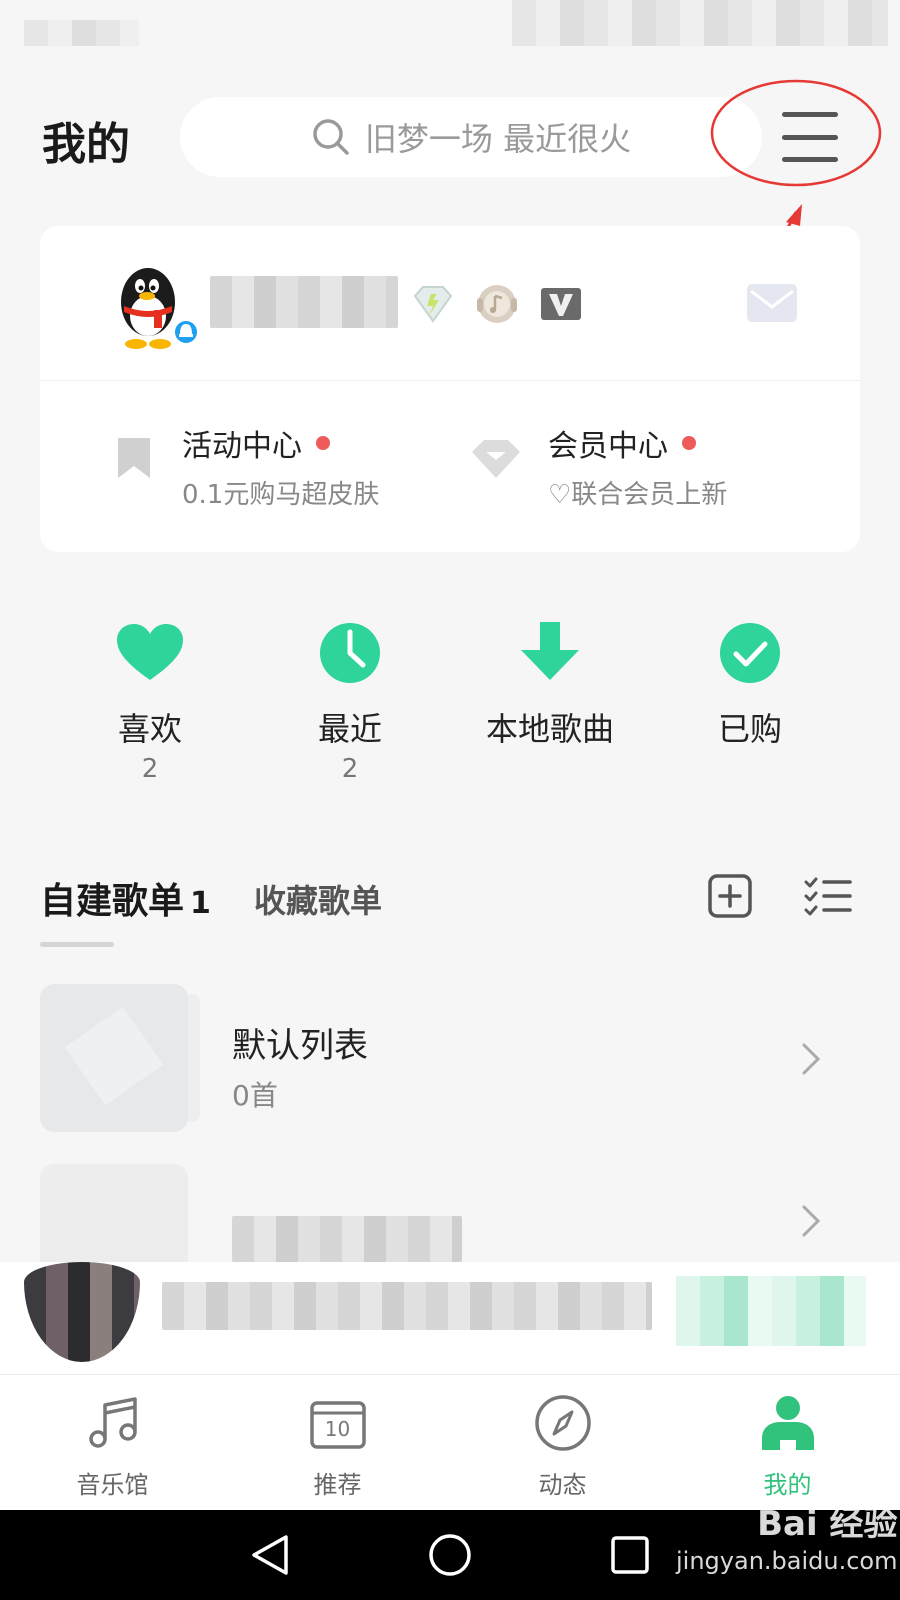  I want to click on nav-recommend: 10 推荐, so click(337, 1442).